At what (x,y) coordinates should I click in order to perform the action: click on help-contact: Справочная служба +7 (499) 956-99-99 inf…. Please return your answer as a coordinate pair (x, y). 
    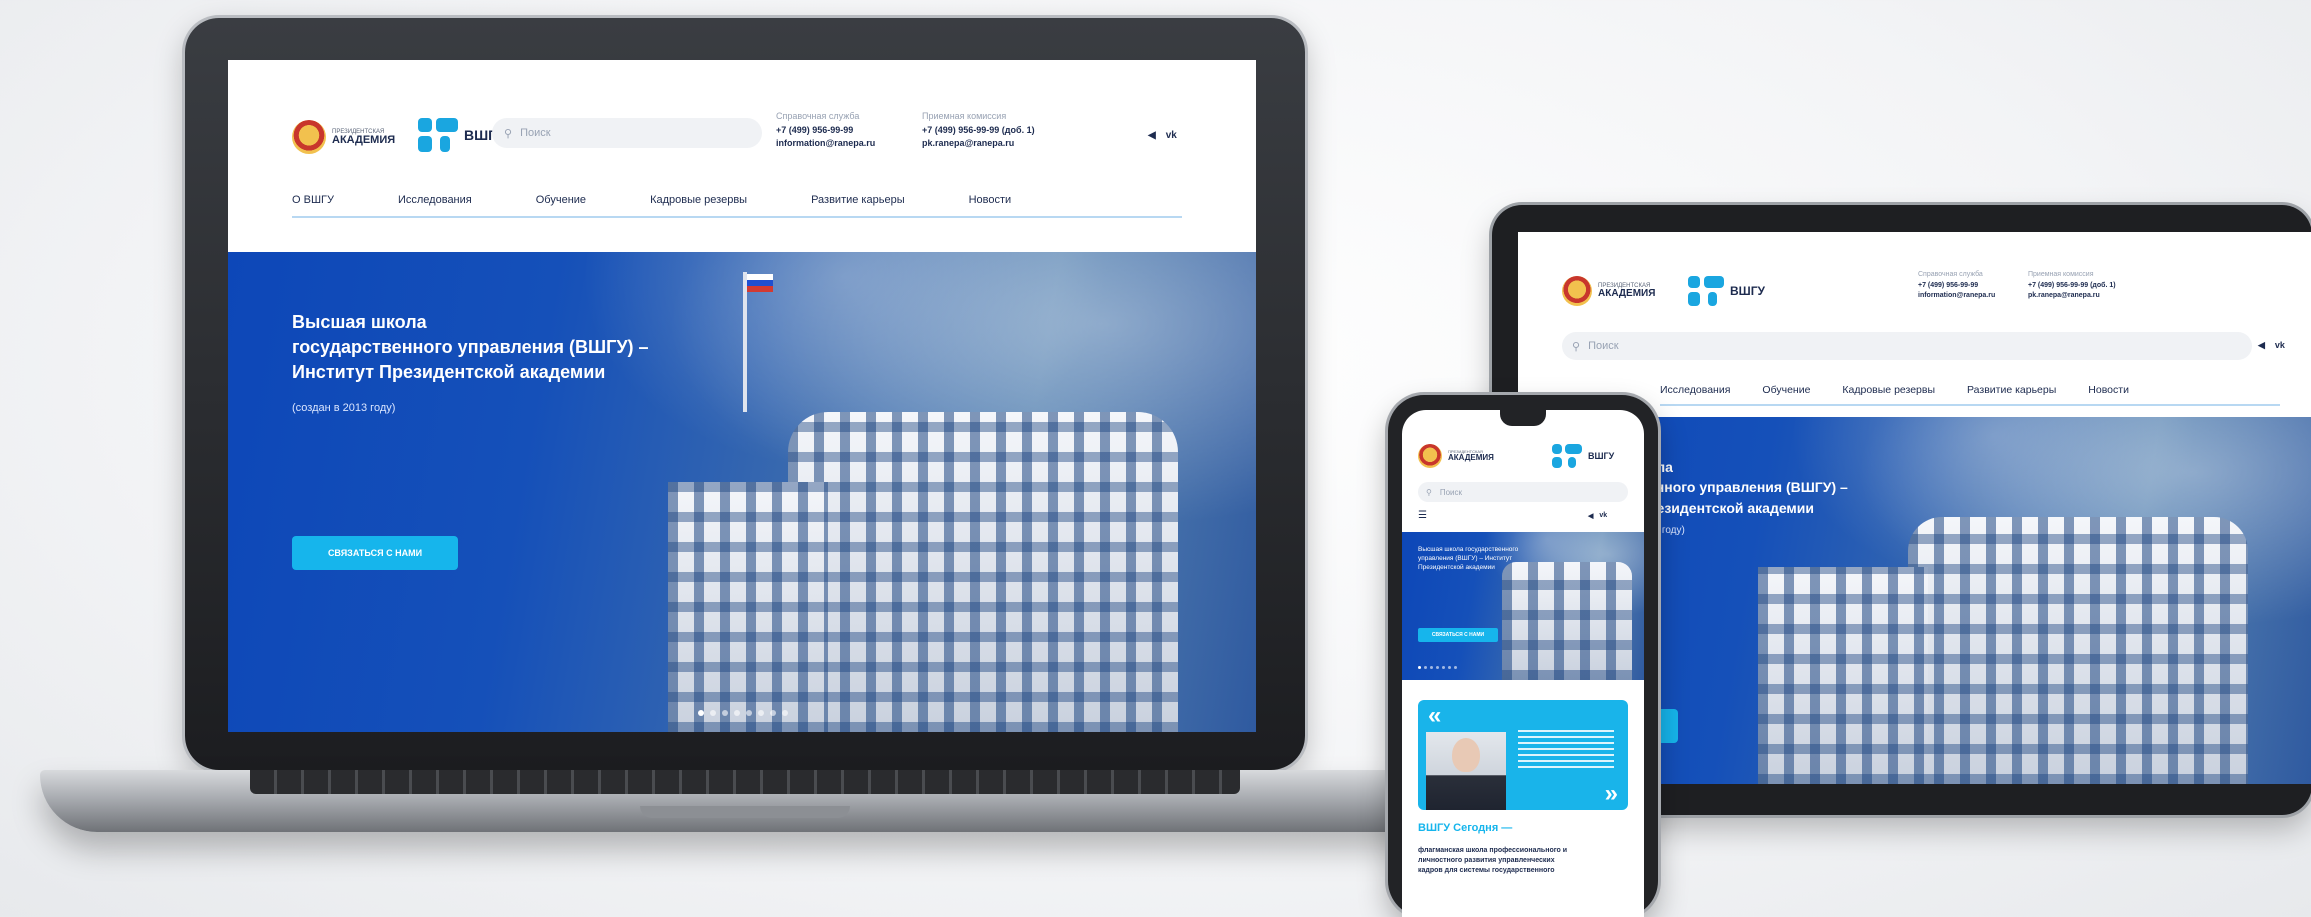
    Looking at the image, I should click on (825, 130).